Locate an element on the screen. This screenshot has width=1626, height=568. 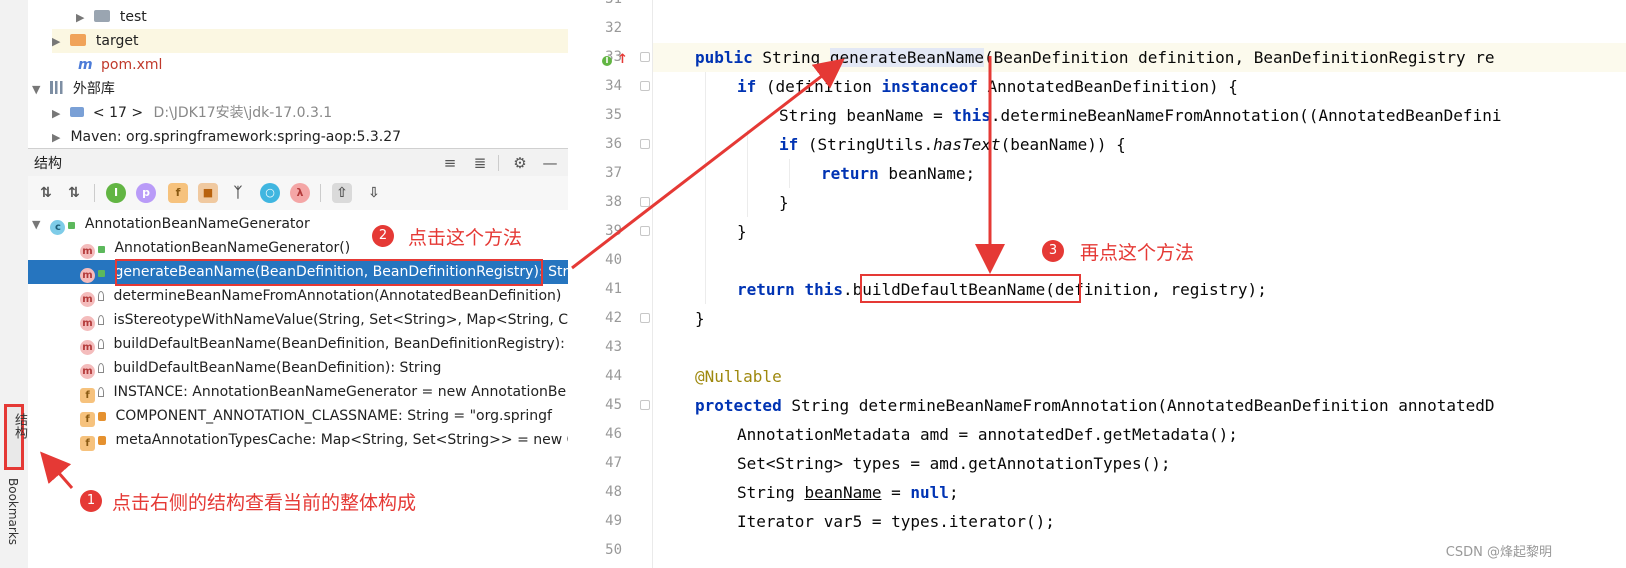
step-3-note: 再点这个方法 is located at coordinates (1137, 253).